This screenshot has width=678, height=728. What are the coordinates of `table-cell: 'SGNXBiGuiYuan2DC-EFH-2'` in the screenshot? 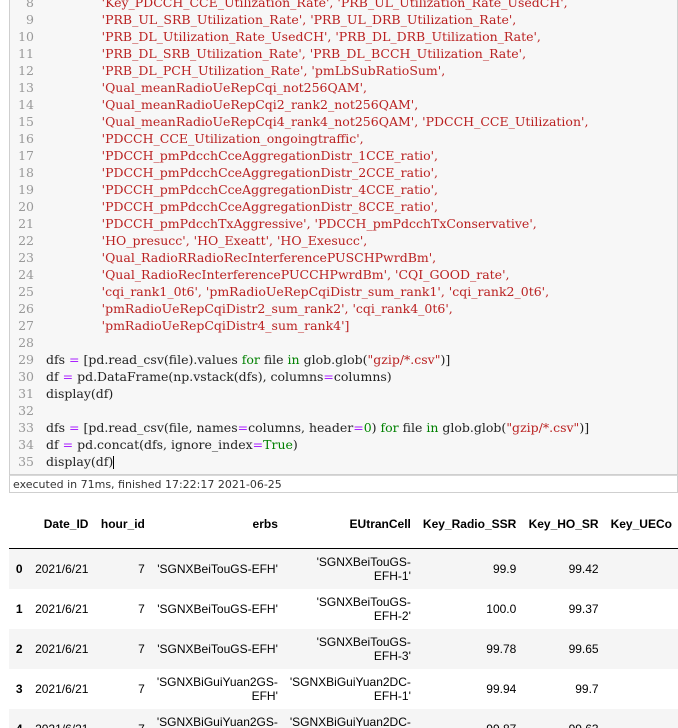 It's located at (350, 718).